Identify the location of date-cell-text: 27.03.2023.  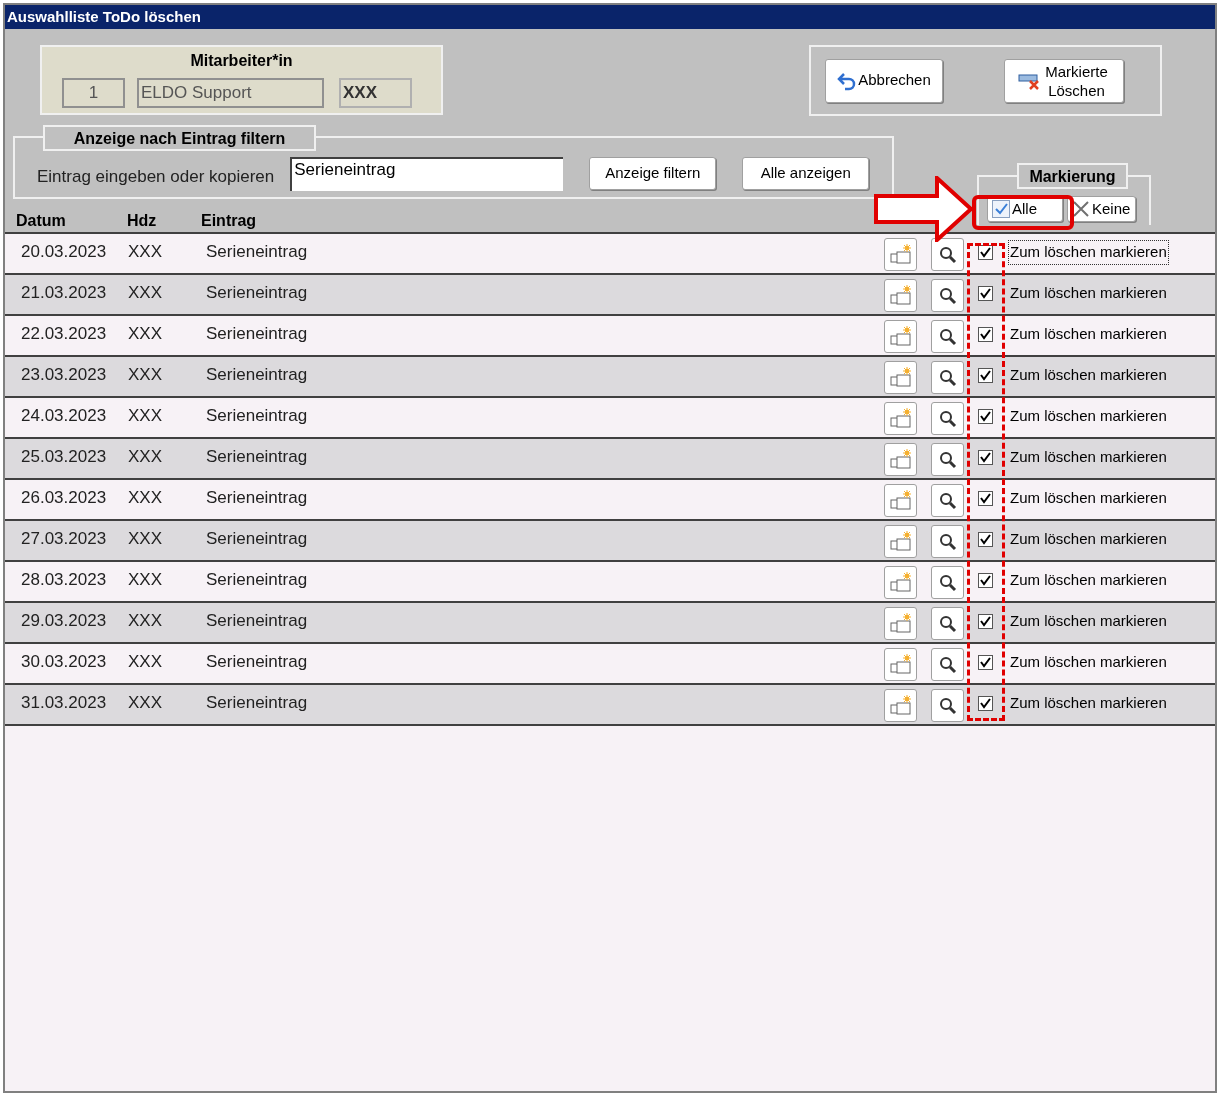
(64, 538).